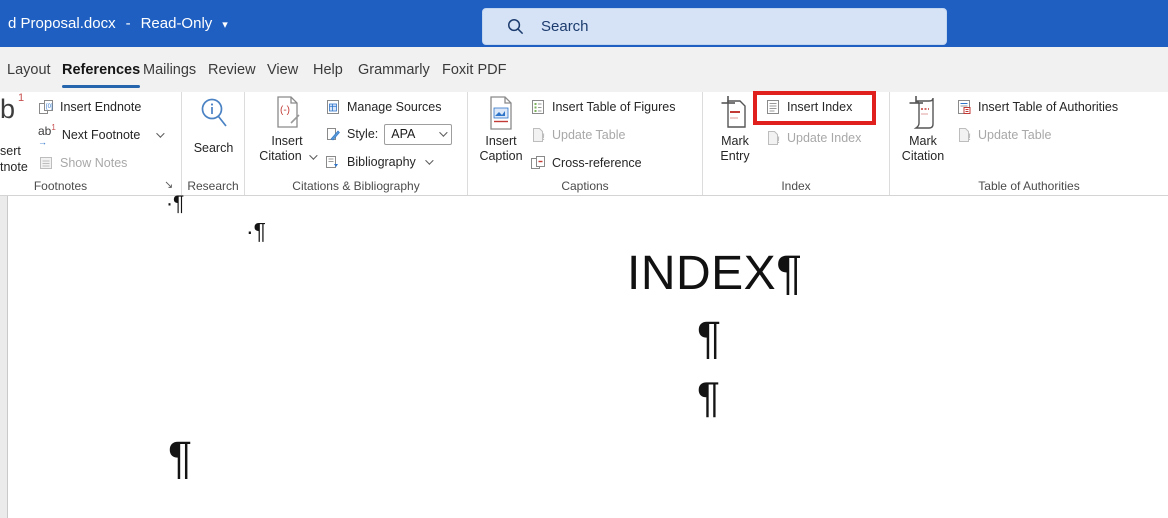 This screenshot has width=1168, height=518. What do you see at coordinates (789, 273) in the screenshot?
I see `heading-pilcrow: ¶` at bounding box center [789, 273].